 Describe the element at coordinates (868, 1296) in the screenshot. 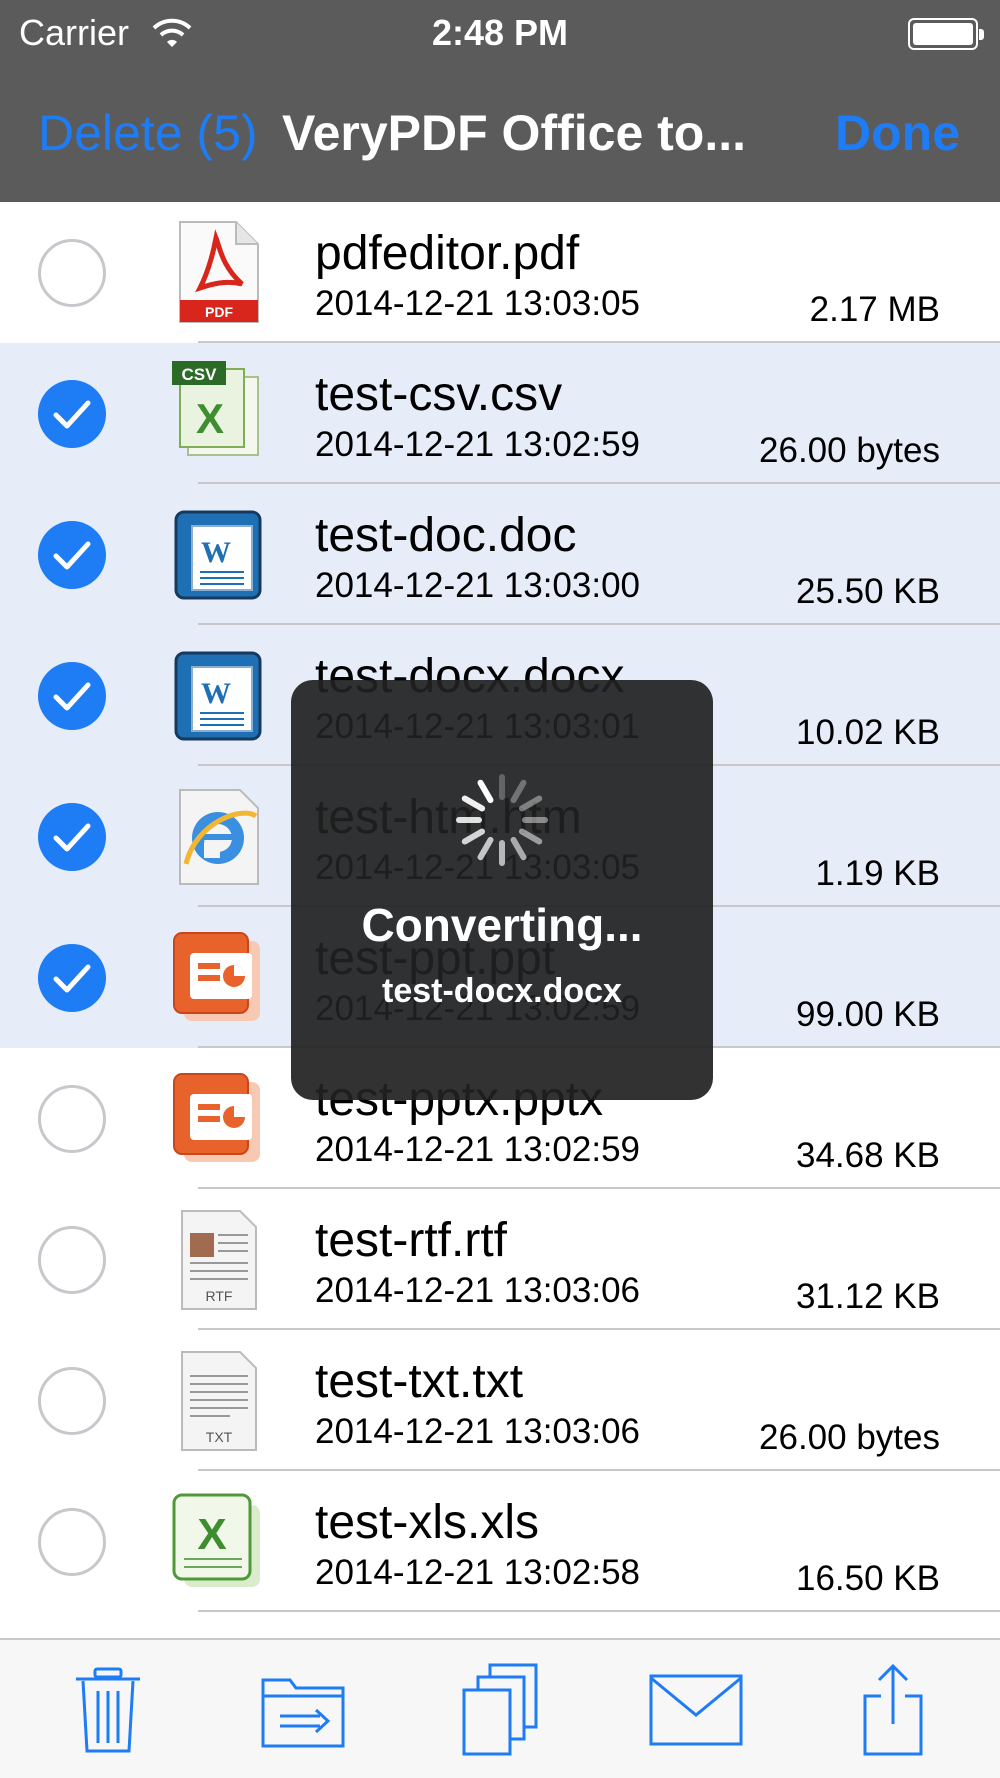

I see `file-size: 31.12 KB` at that location.